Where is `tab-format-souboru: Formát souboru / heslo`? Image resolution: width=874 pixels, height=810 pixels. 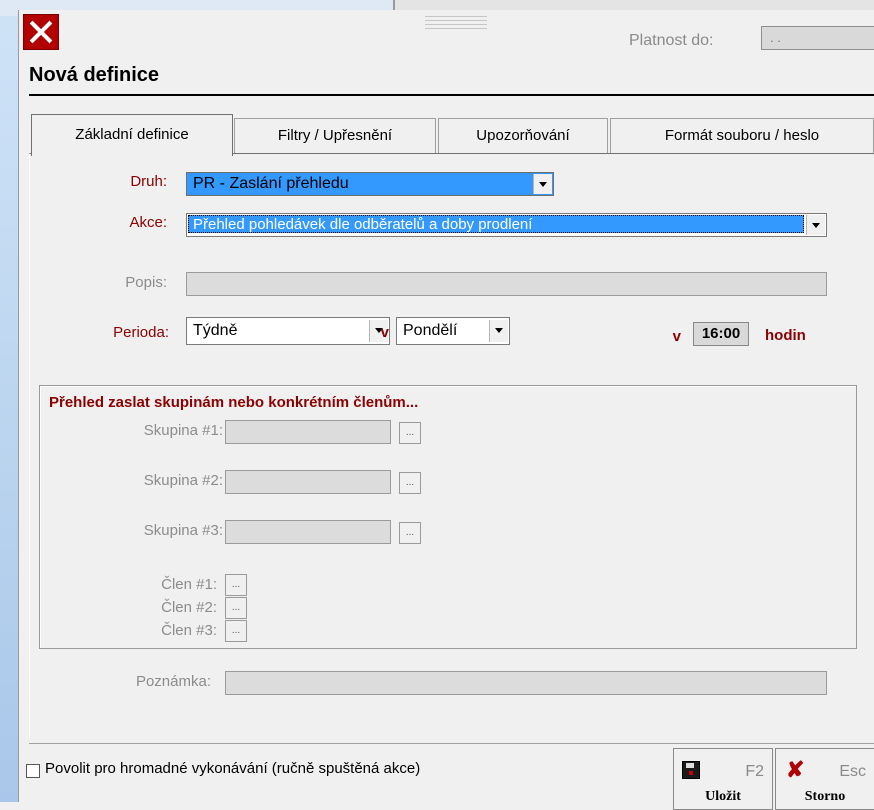 tab-format-souboru: Formát souboru / heslo is located at coordinates (742, 136).